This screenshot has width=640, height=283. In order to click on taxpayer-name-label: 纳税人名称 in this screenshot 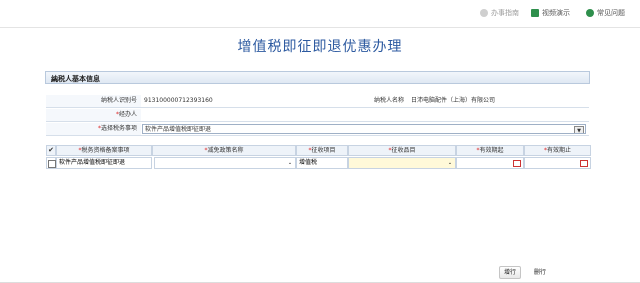, I will do `click(363, 101)`.